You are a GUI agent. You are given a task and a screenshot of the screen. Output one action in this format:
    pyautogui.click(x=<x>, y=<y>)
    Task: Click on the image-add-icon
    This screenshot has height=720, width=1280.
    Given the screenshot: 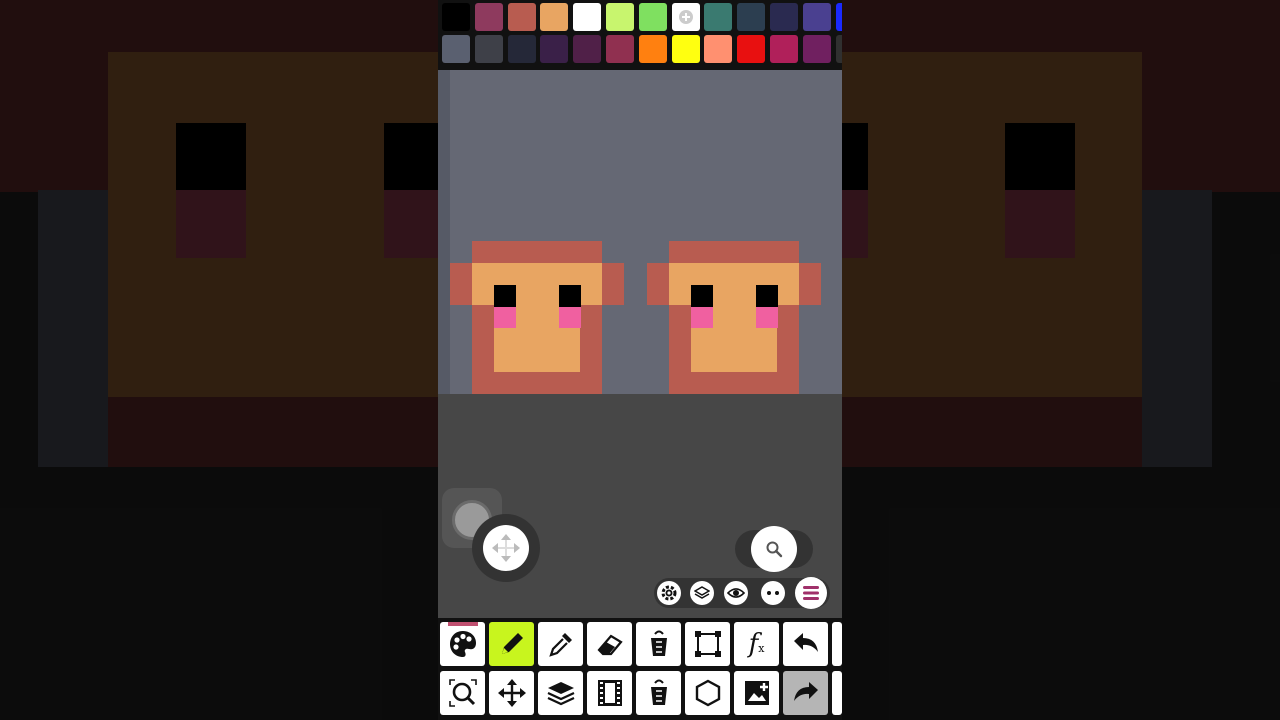 What is the action you would take?
    pyautogui.click(x=756, y=693)
    